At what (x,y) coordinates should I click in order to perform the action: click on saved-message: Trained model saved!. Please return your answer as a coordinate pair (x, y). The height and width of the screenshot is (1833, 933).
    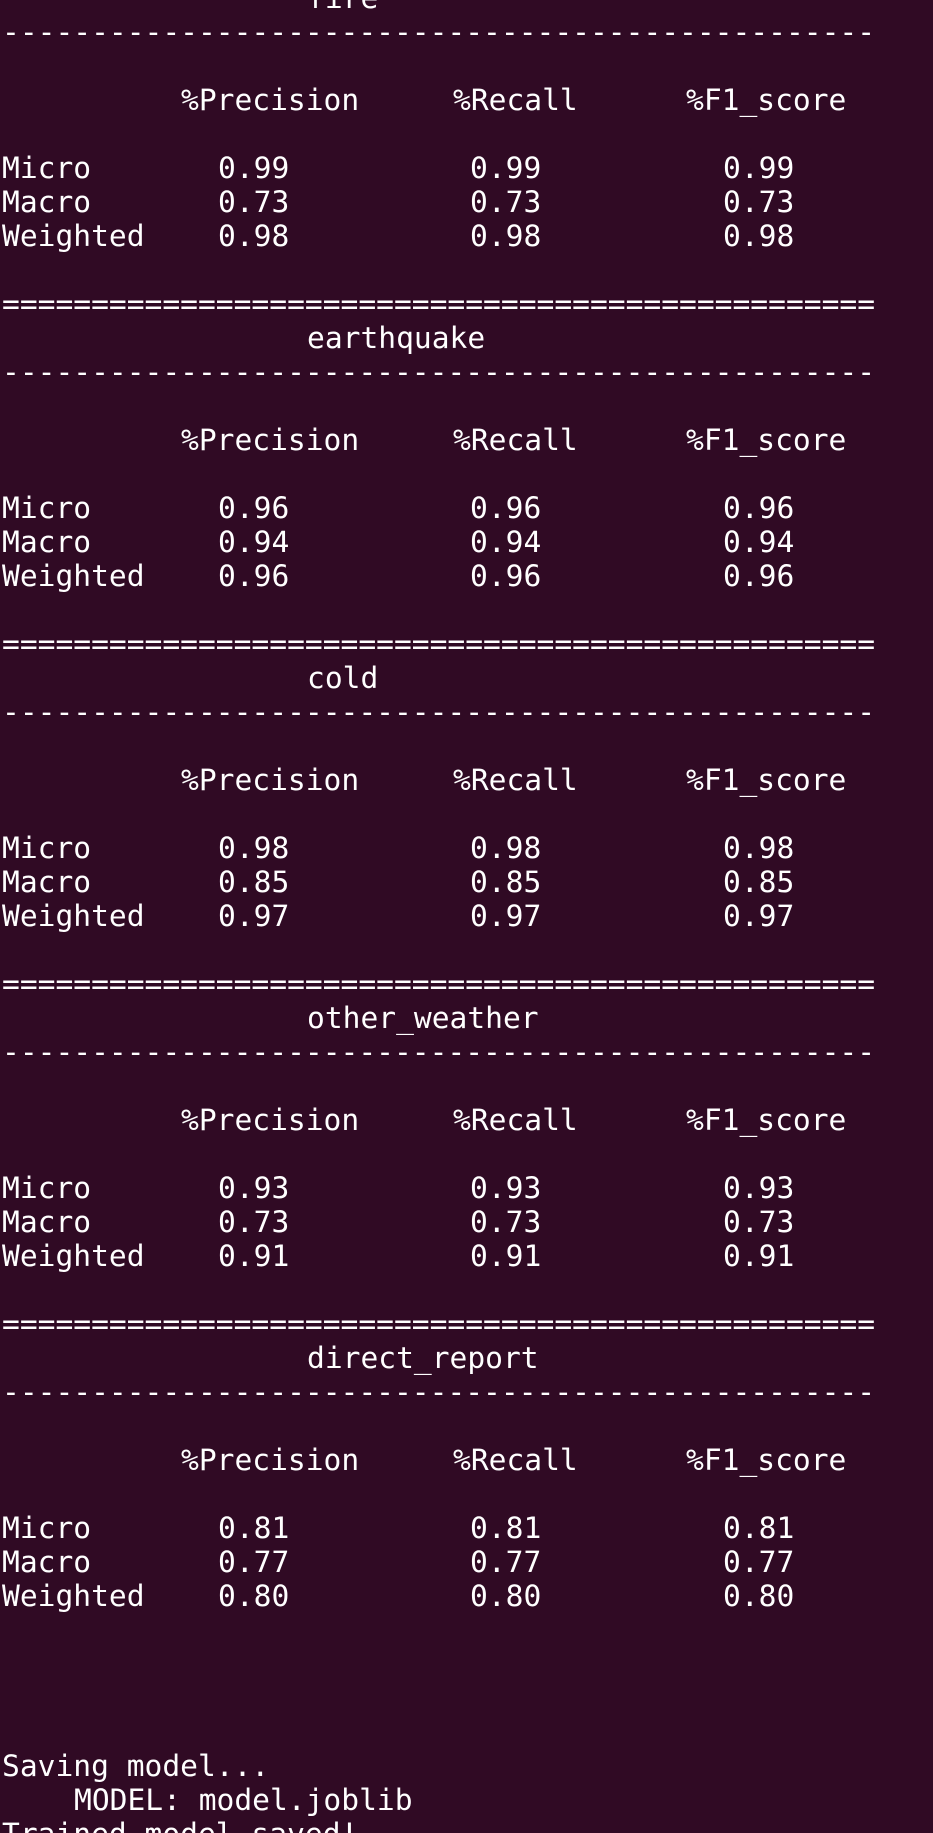
    Looking at the image, I should click on (467, 1825).